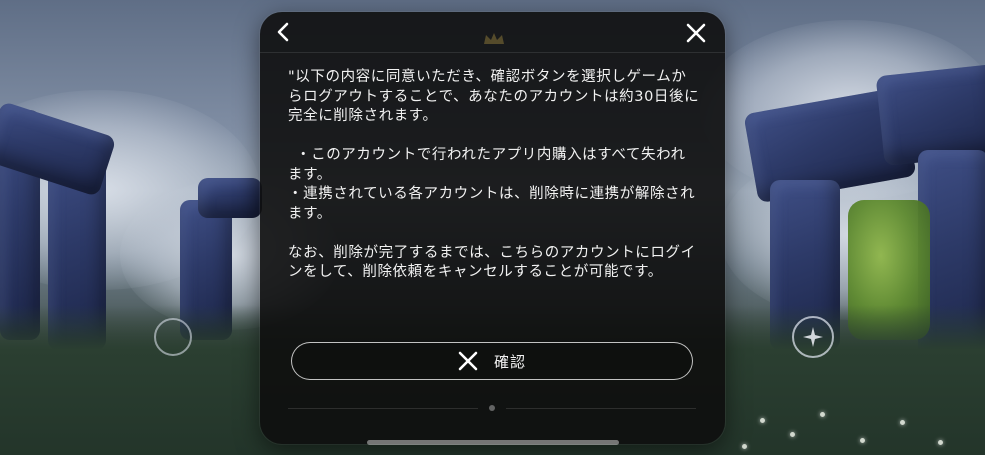 The image size is (985, 455). Describe the element at coordinates (509, 361) in the screenshot. I see `confirm-label: 確認` at that location.